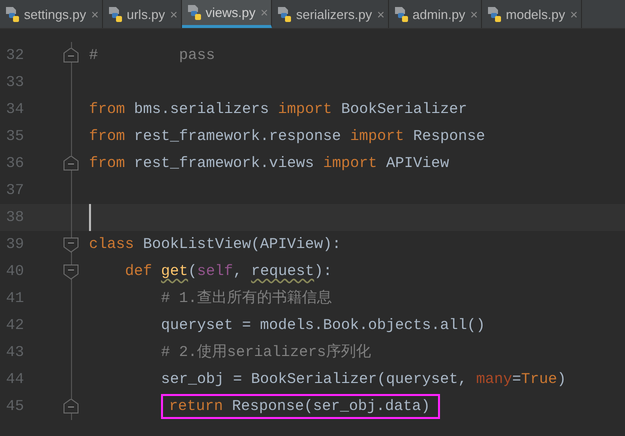 The width and height of the screenshot is (625, 436). I want to click on editor-tab: urls.py ×, so click(142, 14).